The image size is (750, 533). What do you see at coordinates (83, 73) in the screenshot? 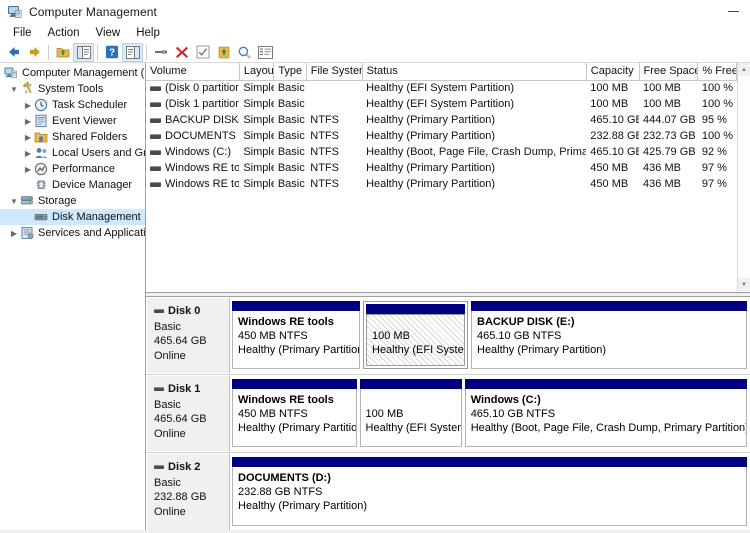
I see `tree-root-label: Computer Management (Local` at bounding box center [83, 73].